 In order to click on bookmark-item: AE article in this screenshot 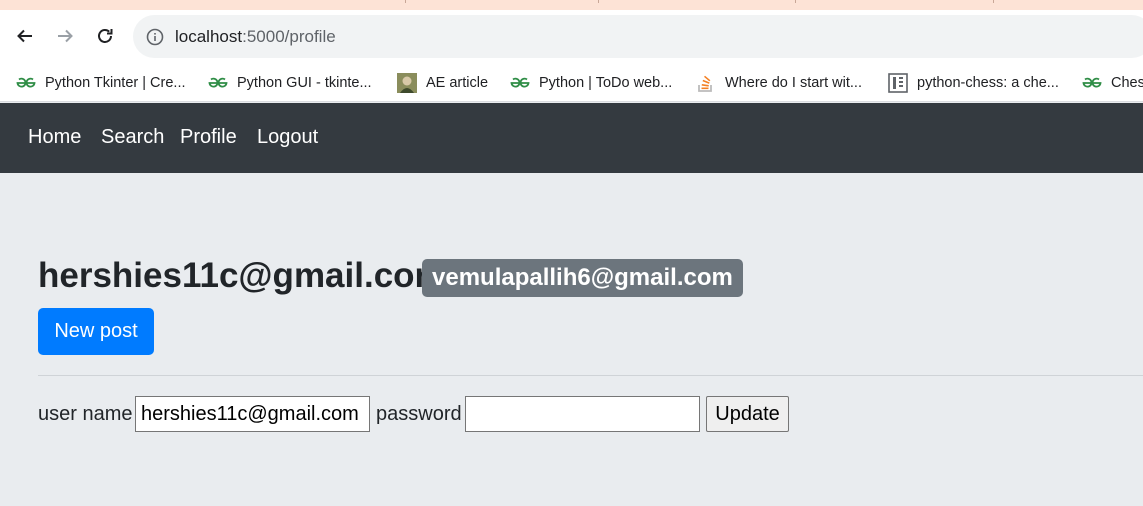, I will do `click(442, 83)`.